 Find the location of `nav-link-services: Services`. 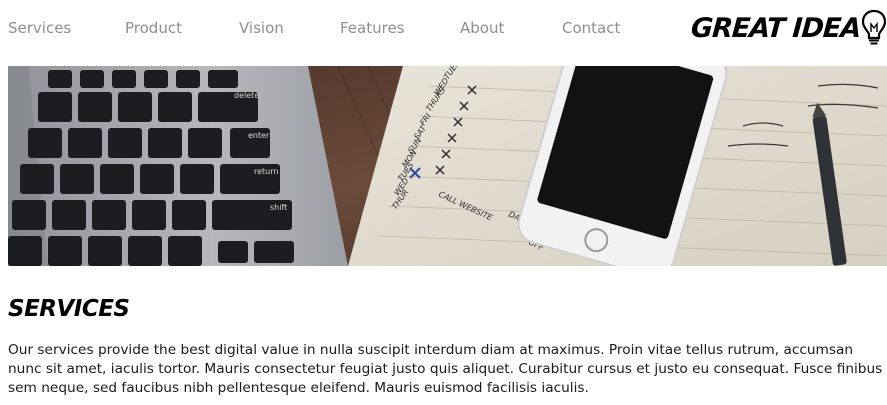

nav-link-services: Services is located at coordinates (39, 28).